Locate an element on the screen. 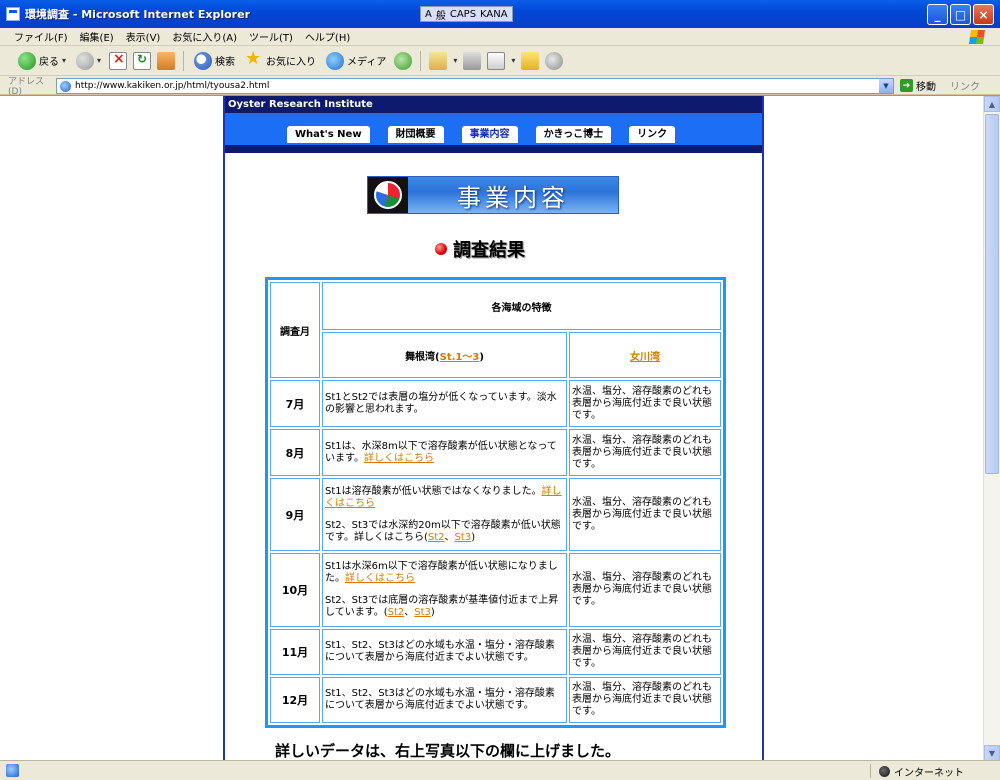  header-survey-month: 調査月 is located at coordinates (295, 330).